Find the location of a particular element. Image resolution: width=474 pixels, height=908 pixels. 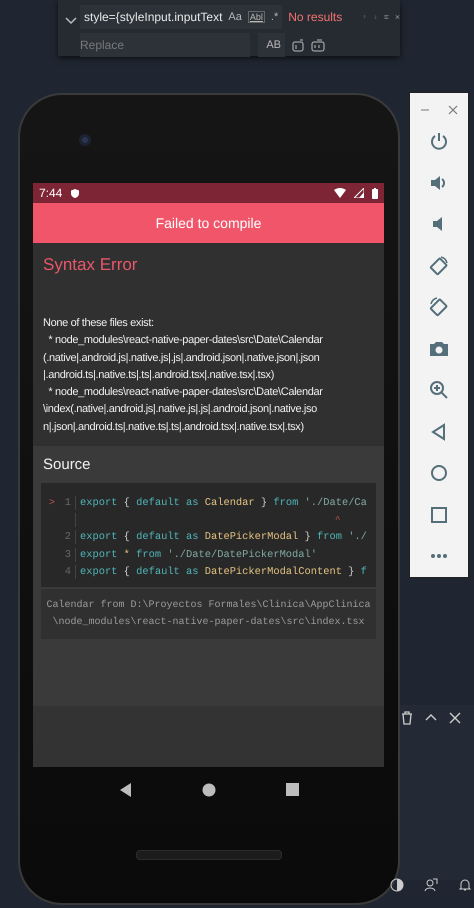

match-option: .* is located at coordinates (274, 16).